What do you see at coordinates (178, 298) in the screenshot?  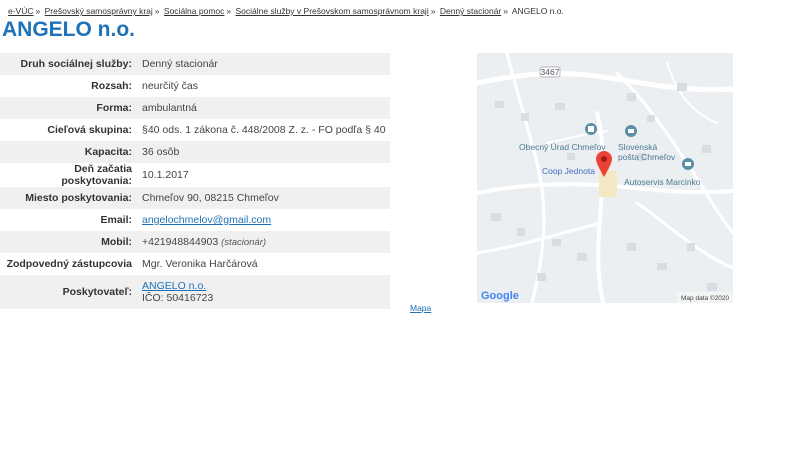 I see `provider-ico: IČO: 50416723` at bounding box center [178, 298].